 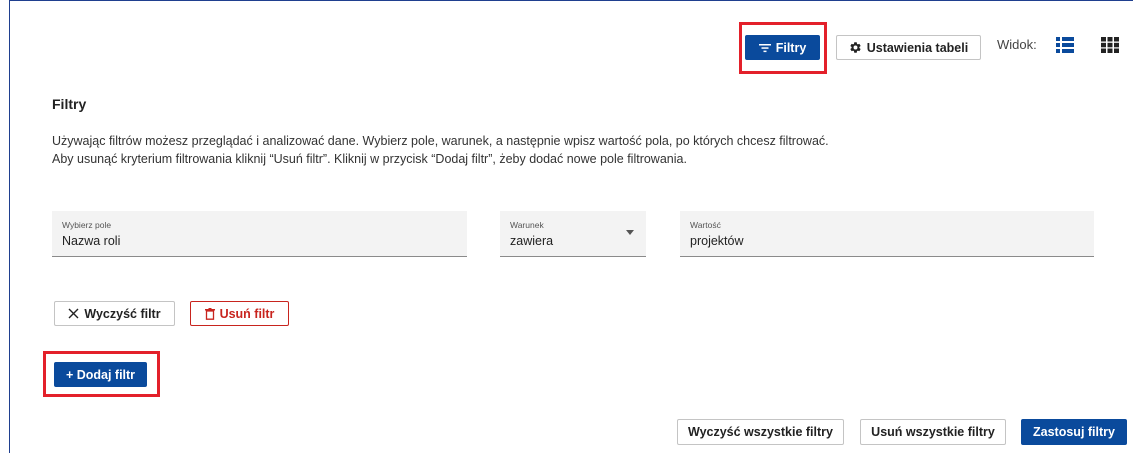 What do you see at coordinates (69, 104) in the screenshot?
I see `panel-title: Filtry` at bounding box center [69, 104].